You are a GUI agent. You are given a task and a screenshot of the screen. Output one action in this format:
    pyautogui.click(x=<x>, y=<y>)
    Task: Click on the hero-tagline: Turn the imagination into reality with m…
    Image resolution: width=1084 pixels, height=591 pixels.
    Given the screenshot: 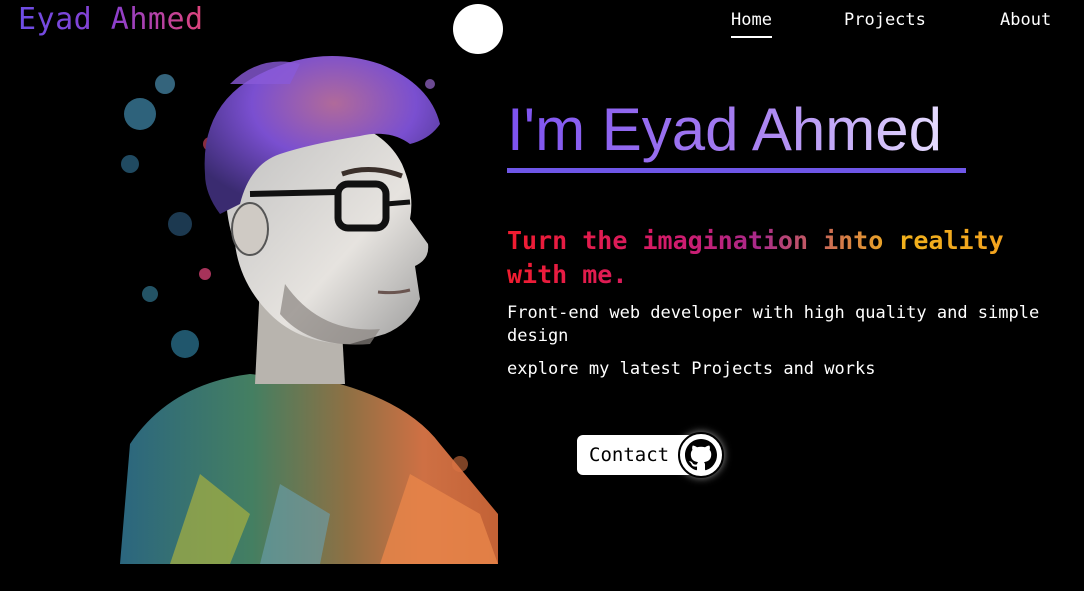 What is the action you would take?
    pyautogui.click(x=787, y=258)
    